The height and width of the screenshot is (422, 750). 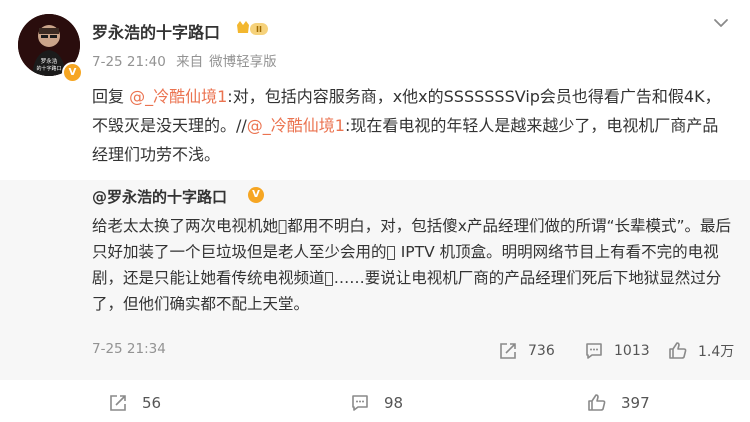 What do you see at coordinates (49, 61) in the screenshot?
I see `avatar-caption-1: 罗永浩` at bounding box center [49, 61].